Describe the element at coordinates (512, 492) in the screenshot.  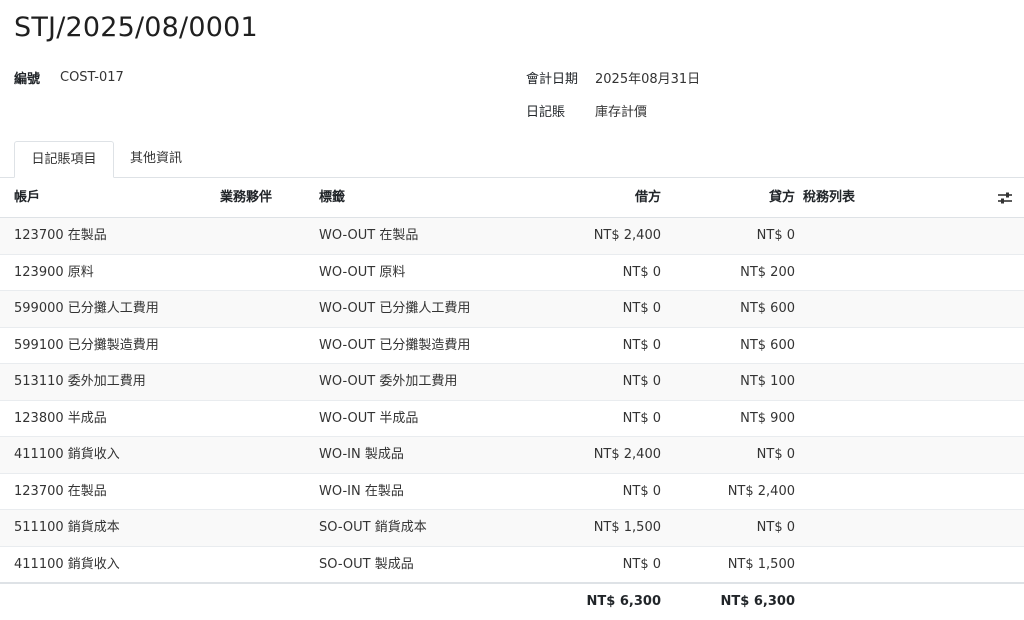
I see `table-row: 123700 在製品 WO-IN 在製品 NT$ 0 NT$ 2,400` at that location.